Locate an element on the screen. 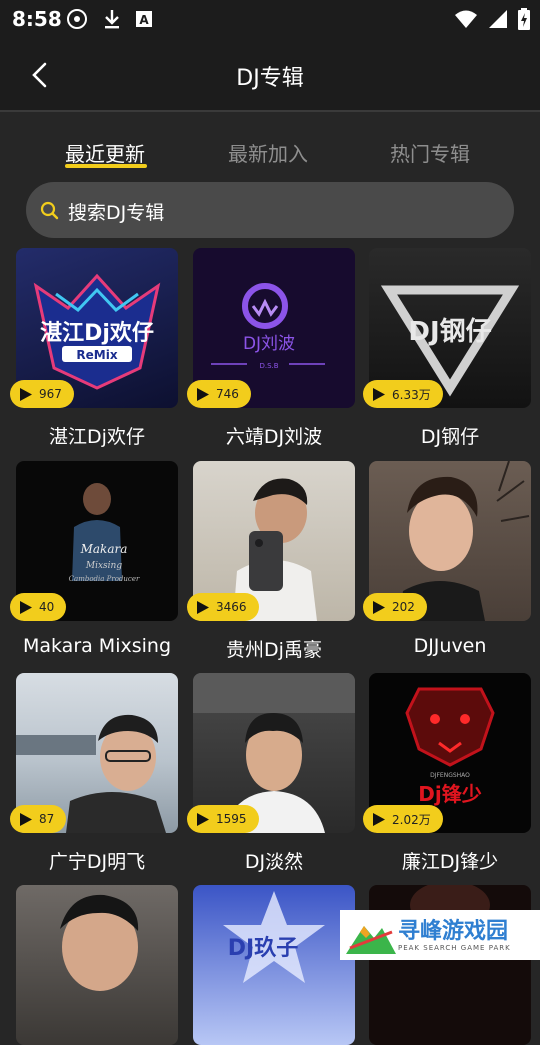 Image resolution: width=540 pixels, height=1045 pixels. app-bar: DJ专辑 is located at coordinates (270, 75).